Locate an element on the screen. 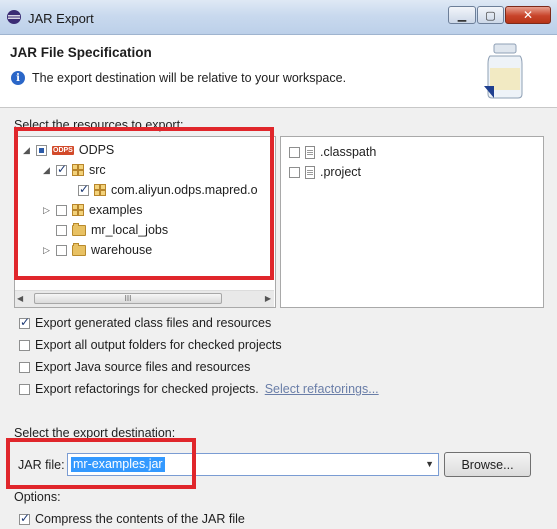 Image resolution: width=557 pixels, height=529 pixels. file-item-label: .project is located at coordinates (340, 172).